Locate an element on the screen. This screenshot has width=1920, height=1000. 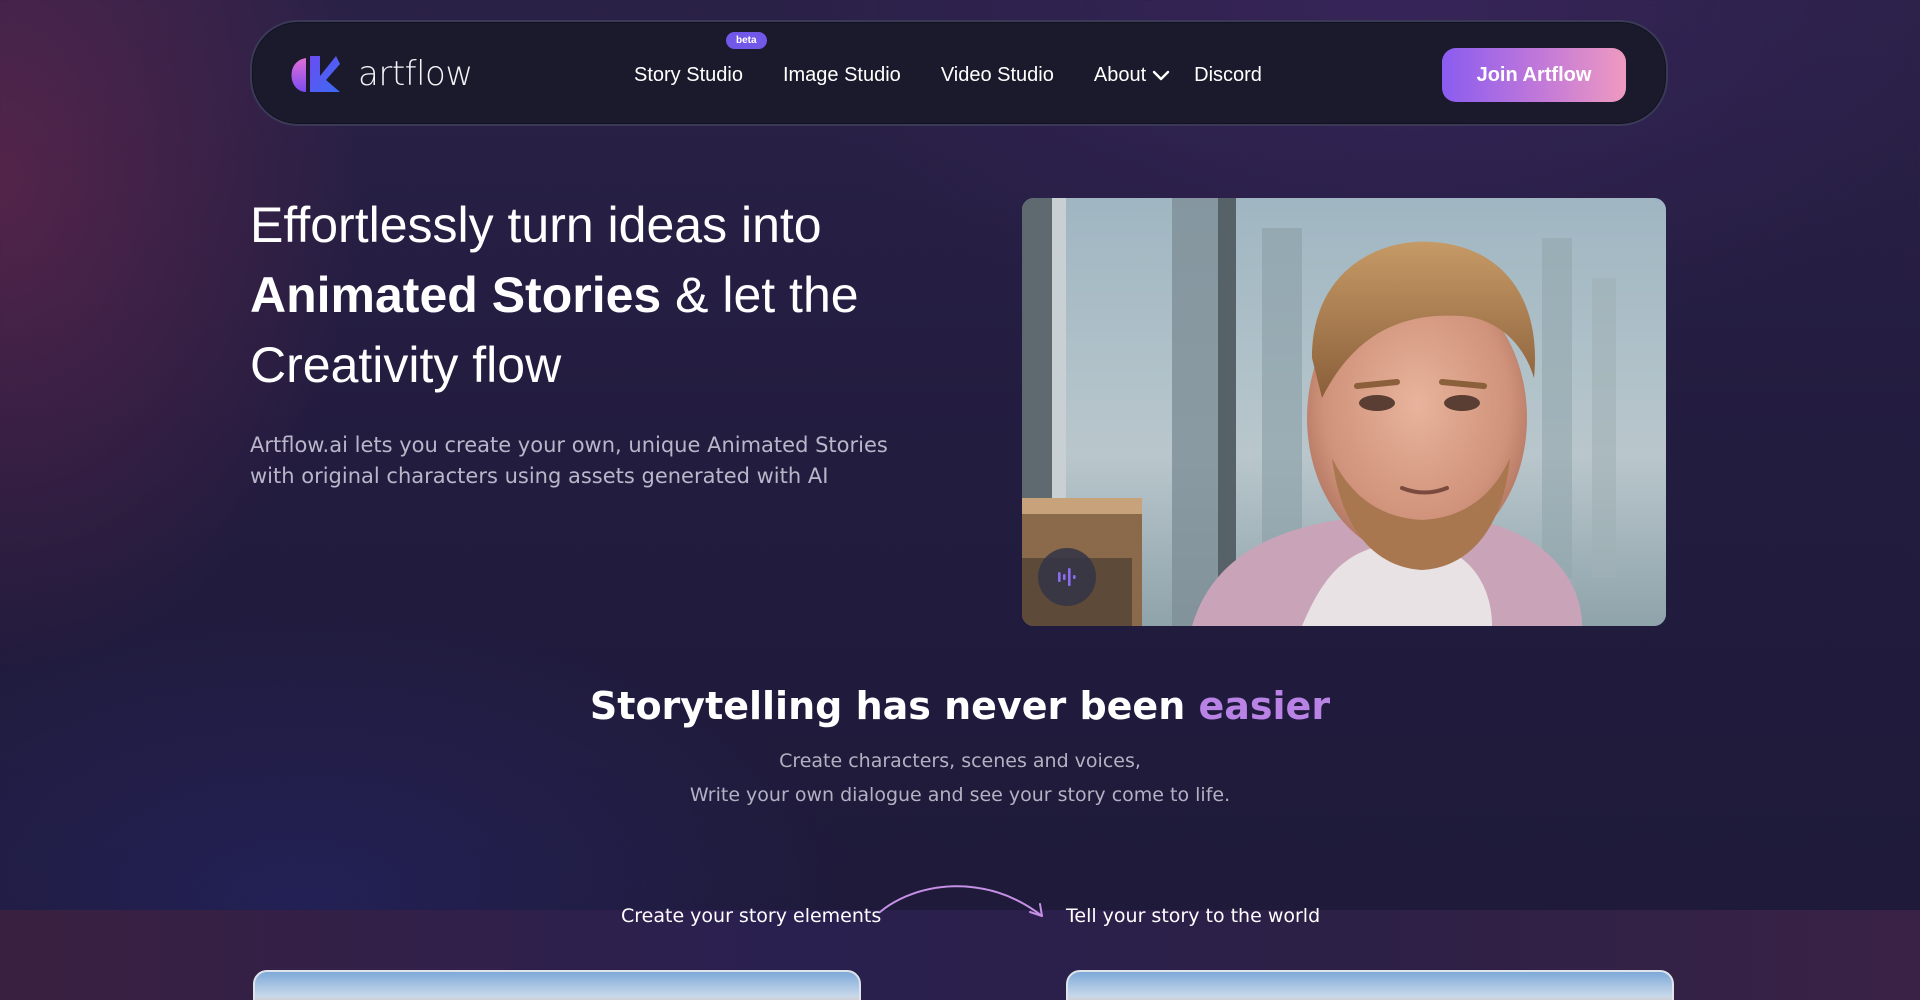
brand-name: artflow is located at coordinates (415, 74).